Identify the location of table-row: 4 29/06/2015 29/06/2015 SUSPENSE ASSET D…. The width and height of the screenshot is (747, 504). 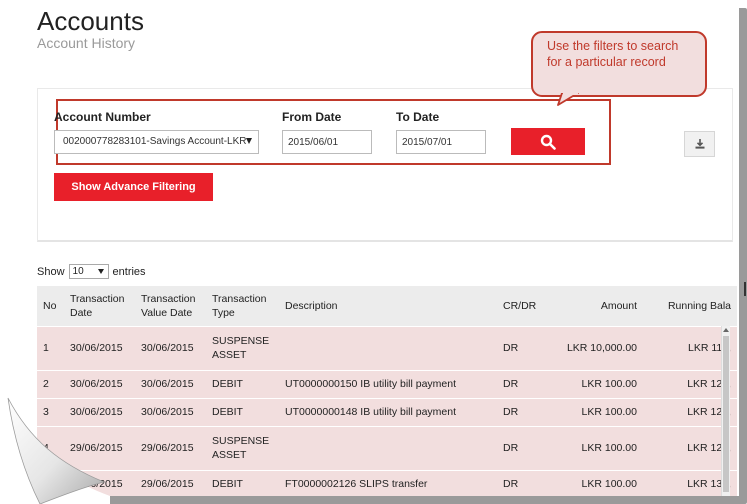
(387, 447).